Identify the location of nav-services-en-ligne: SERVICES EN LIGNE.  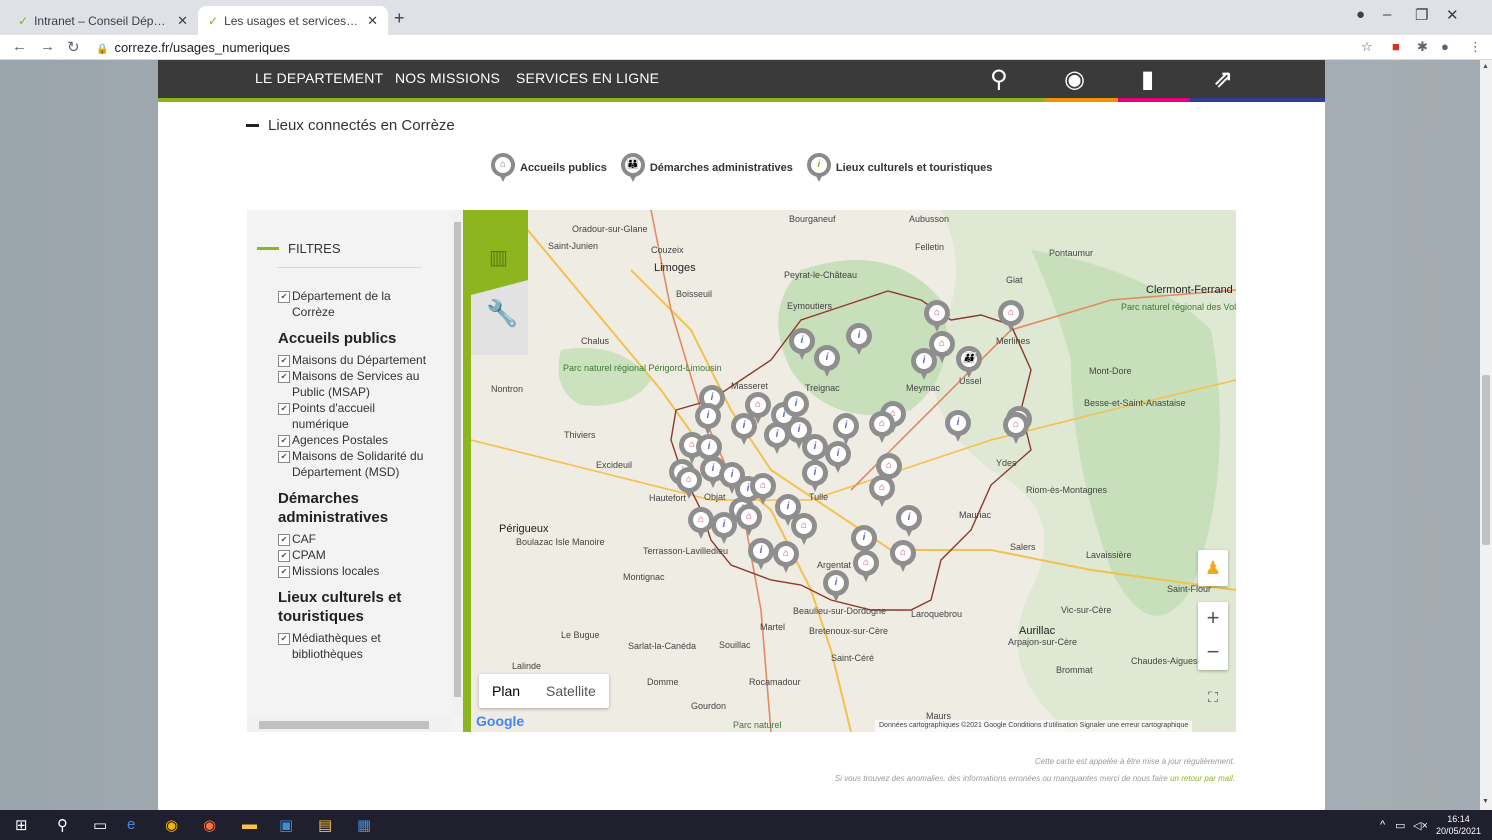
(587, 78).